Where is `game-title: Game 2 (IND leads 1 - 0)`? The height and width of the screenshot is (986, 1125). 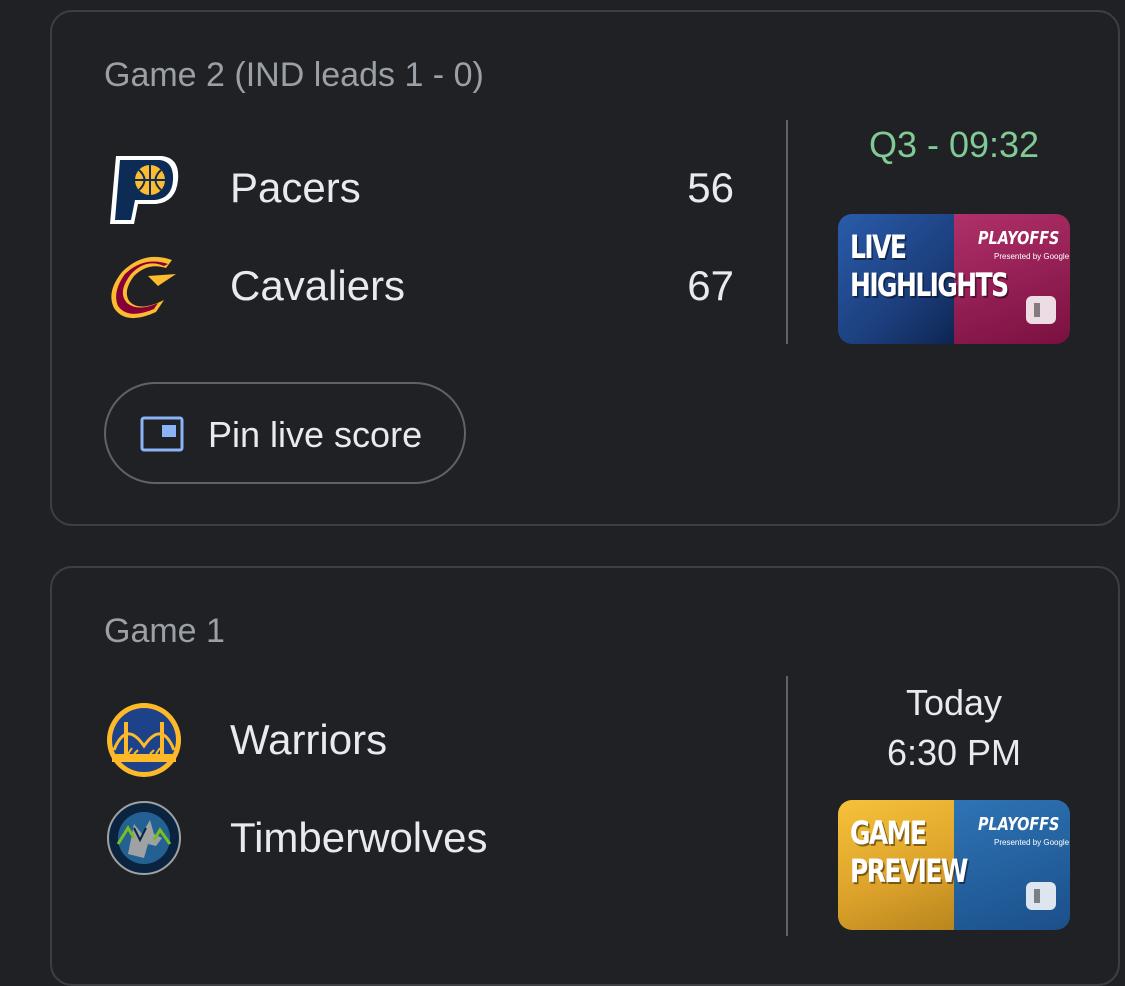
game-title: Game 2 (IND leads 1 - 0) is located at coordinates (294, 75).